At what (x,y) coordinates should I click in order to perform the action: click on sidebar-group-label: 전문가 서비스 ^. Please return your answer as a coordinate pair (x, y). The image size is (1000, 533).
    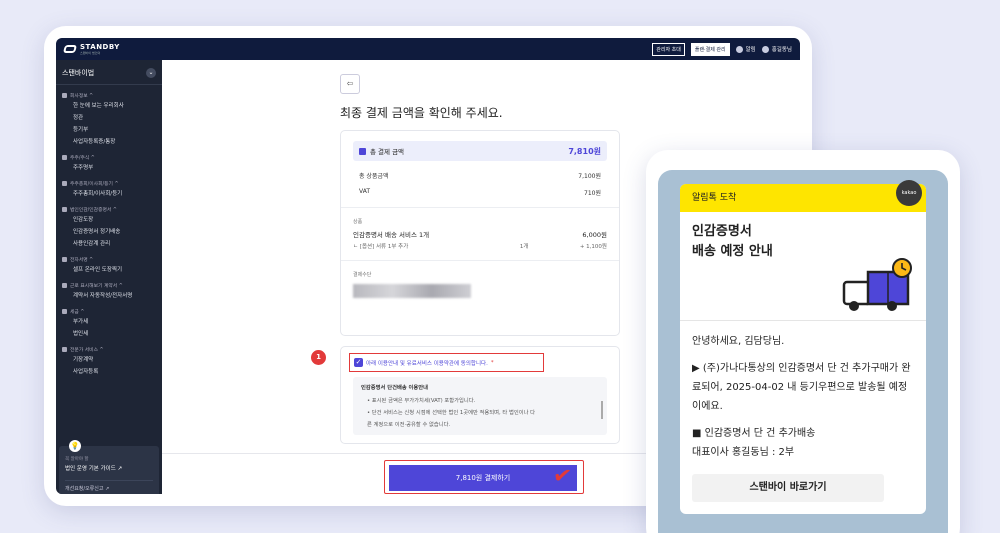
    Looking at the image, I should click on (87, 350).